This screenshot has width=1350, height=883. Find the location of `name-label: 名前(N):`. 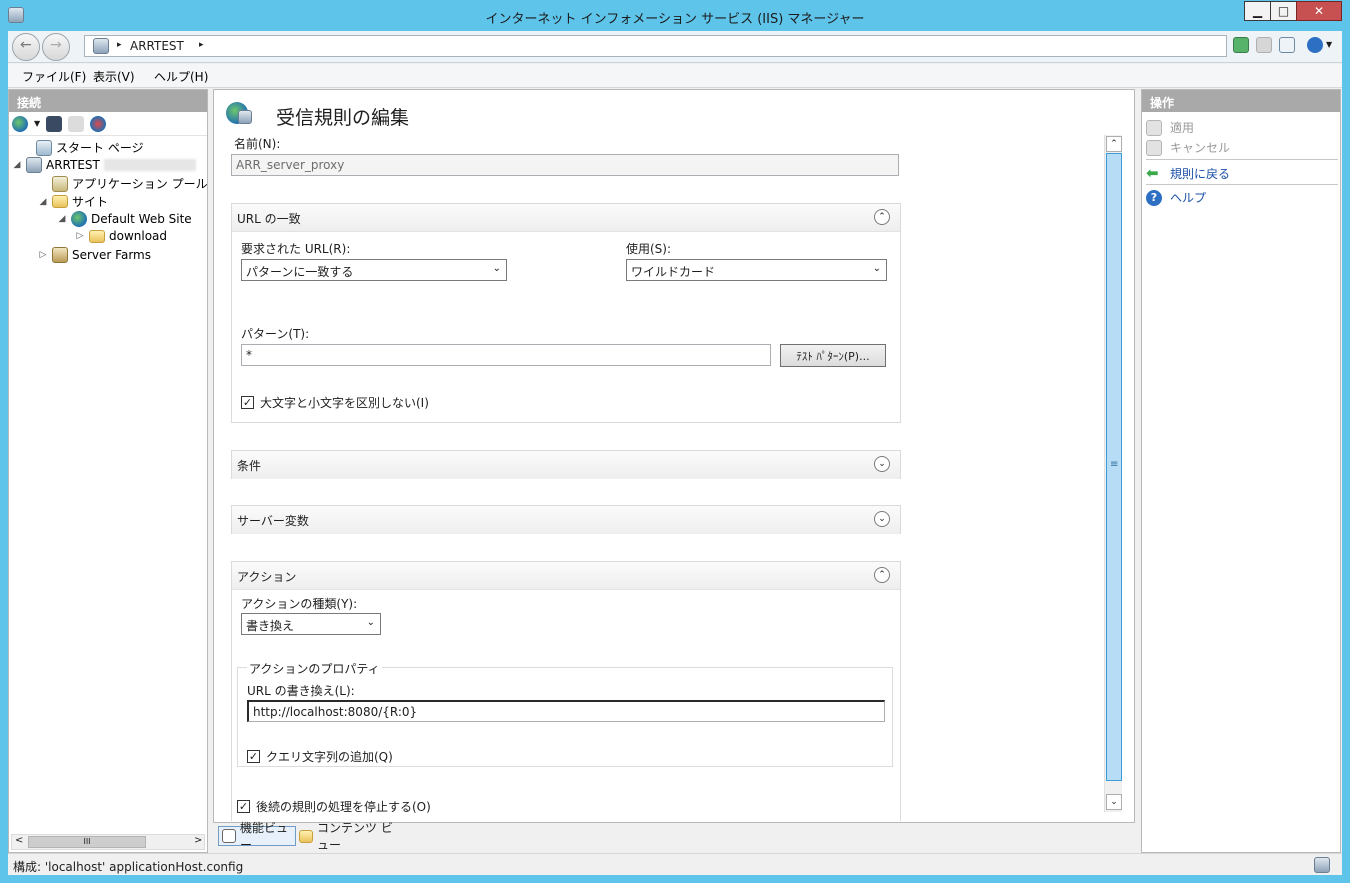

name-label: 名前(N): is located at coordinates (257, 144).